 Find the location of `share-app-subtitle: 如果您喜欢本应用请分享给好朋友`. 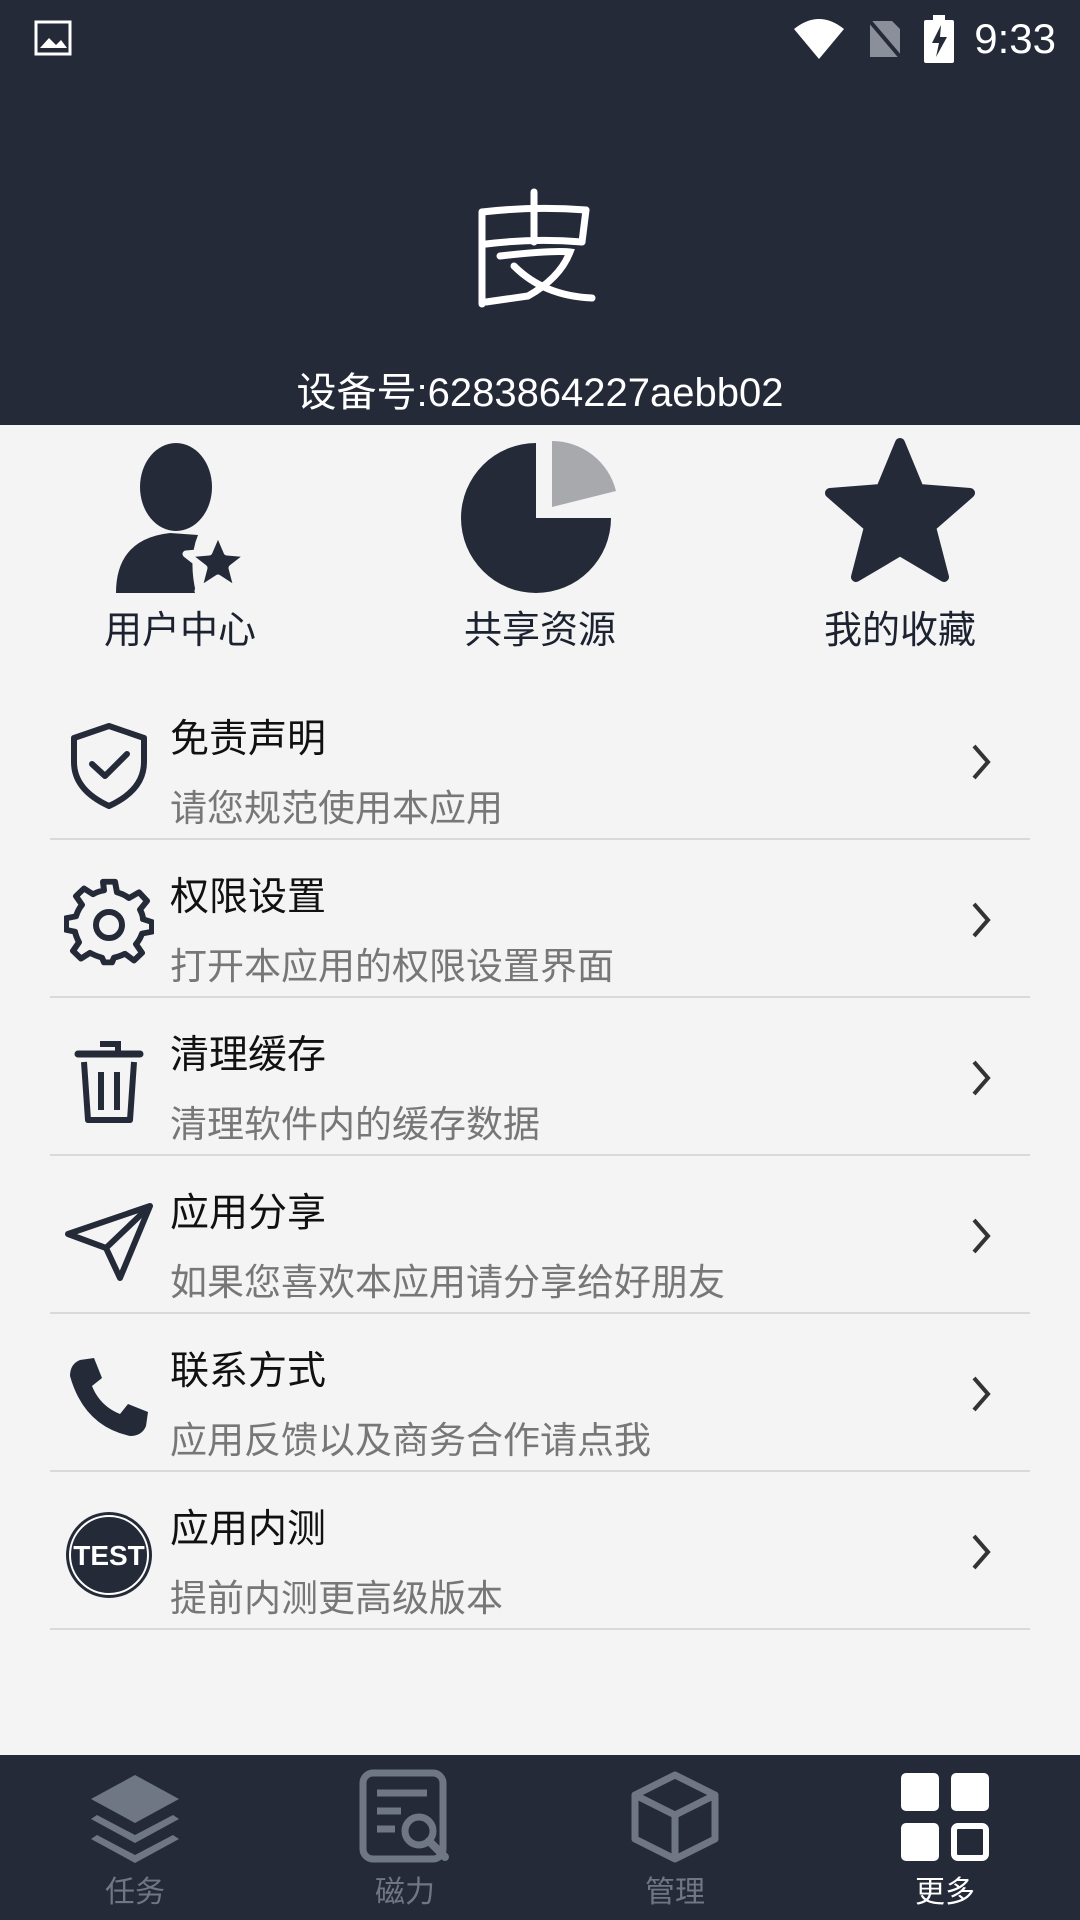

share-app-subtitle: 如果您喜欢本应用请分享给好朋友 is located at coordinates (447, 1282).